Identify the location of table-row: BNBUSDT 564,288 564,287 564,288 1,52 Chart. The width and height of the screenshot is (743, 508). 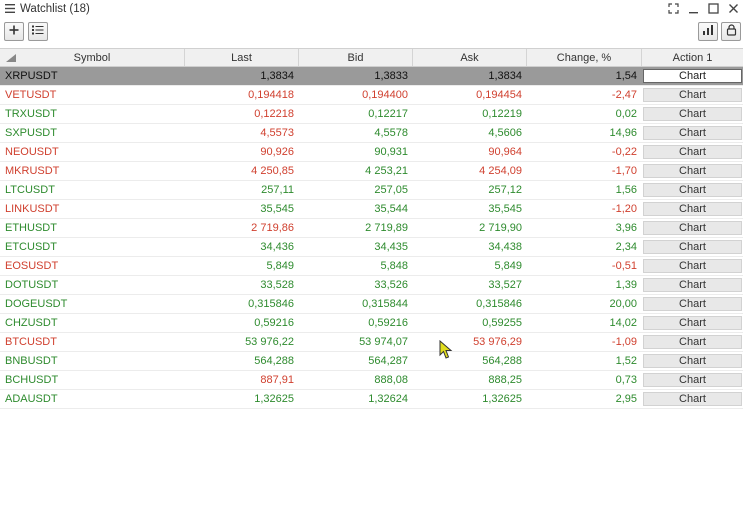
(371, 361).